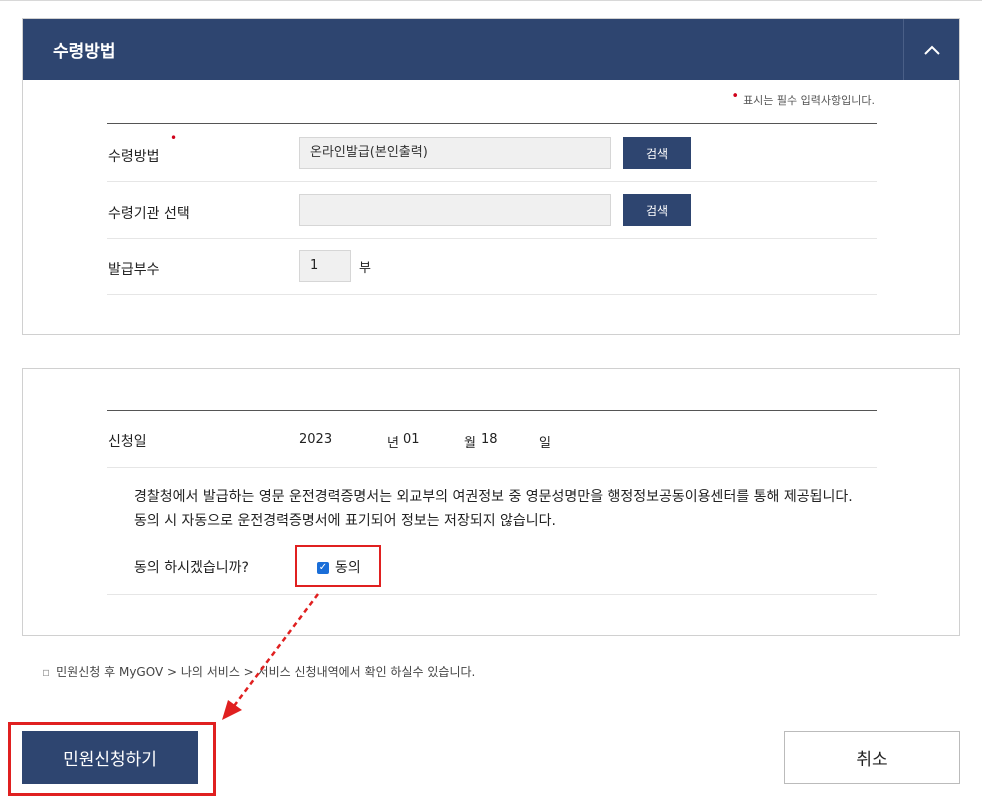 This screenshot has height=805, width=982. Describe the element at coordinates (348, 567) in the screenshot. I see `agree-label: 동의` at that location.